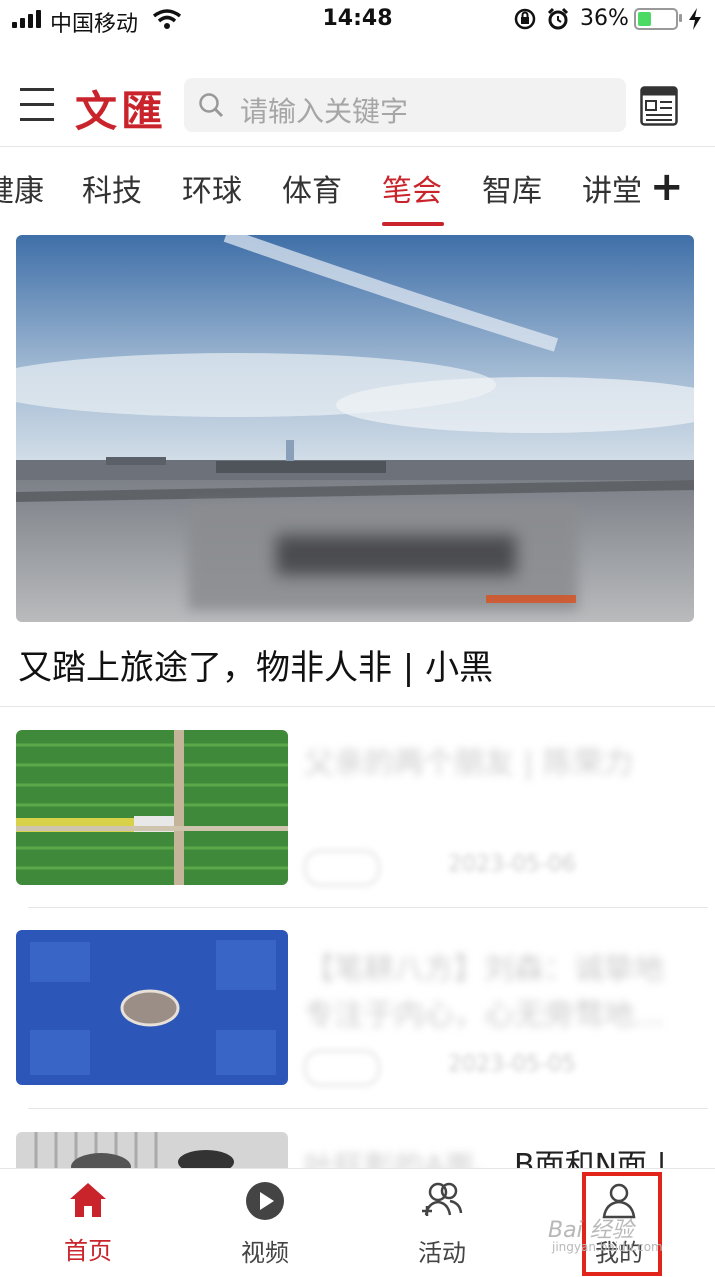  Describe the element at coordinates (121, 111) in the screenshot. I see `app-logo: 文匯` at that location.